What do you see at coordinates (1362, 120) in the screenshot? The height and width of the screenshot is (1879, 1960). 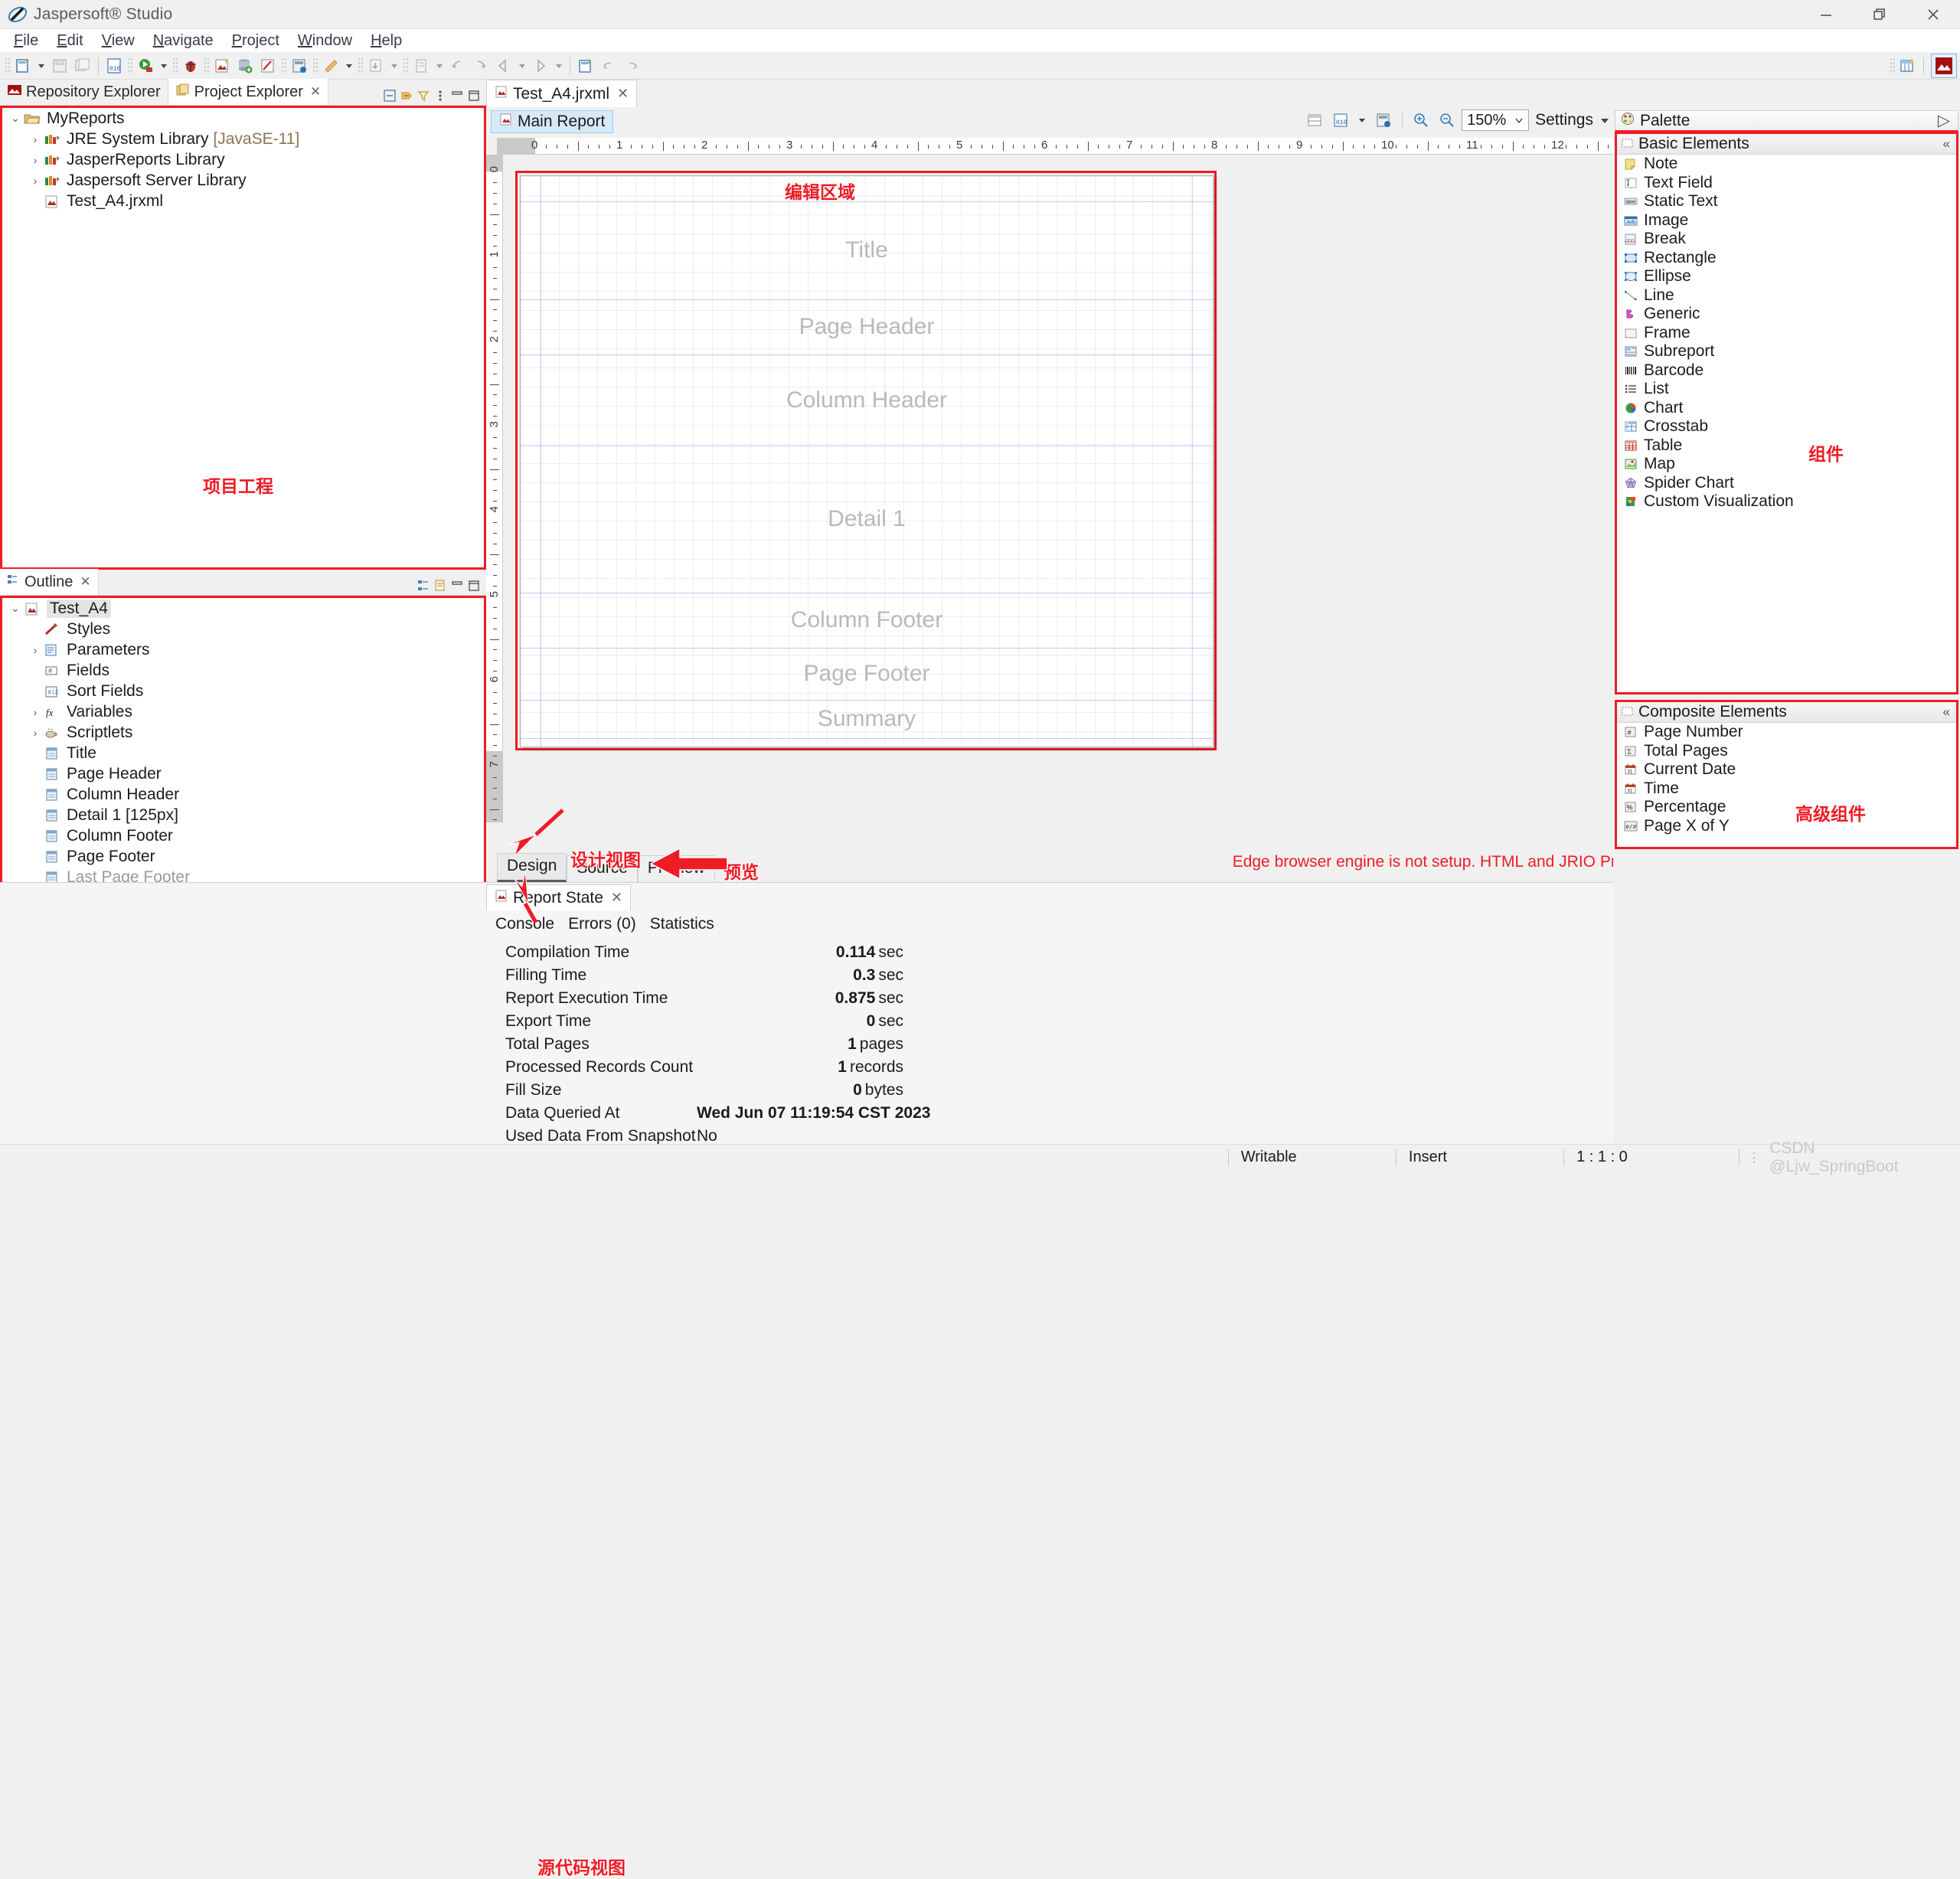 I see `compile-dropdown-icon` at bounding box center [1362, 120].